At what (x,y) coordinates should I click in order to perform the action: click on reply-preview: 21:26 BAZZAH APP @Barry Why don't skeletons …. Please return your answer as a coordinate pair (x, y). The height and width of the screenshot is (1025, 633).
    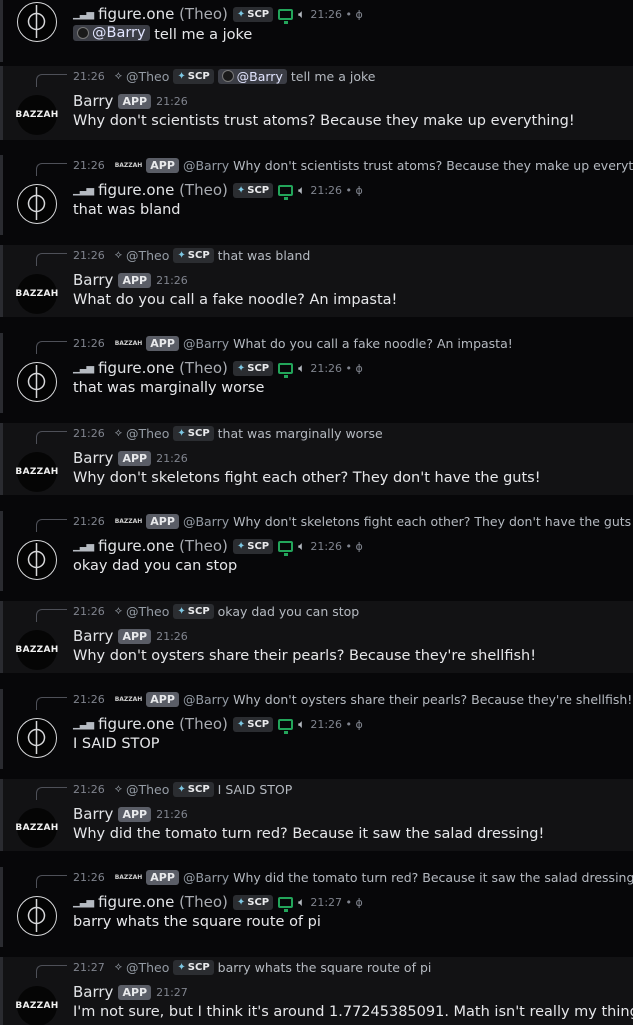
    Looking at the image, I should click on (353, 521).